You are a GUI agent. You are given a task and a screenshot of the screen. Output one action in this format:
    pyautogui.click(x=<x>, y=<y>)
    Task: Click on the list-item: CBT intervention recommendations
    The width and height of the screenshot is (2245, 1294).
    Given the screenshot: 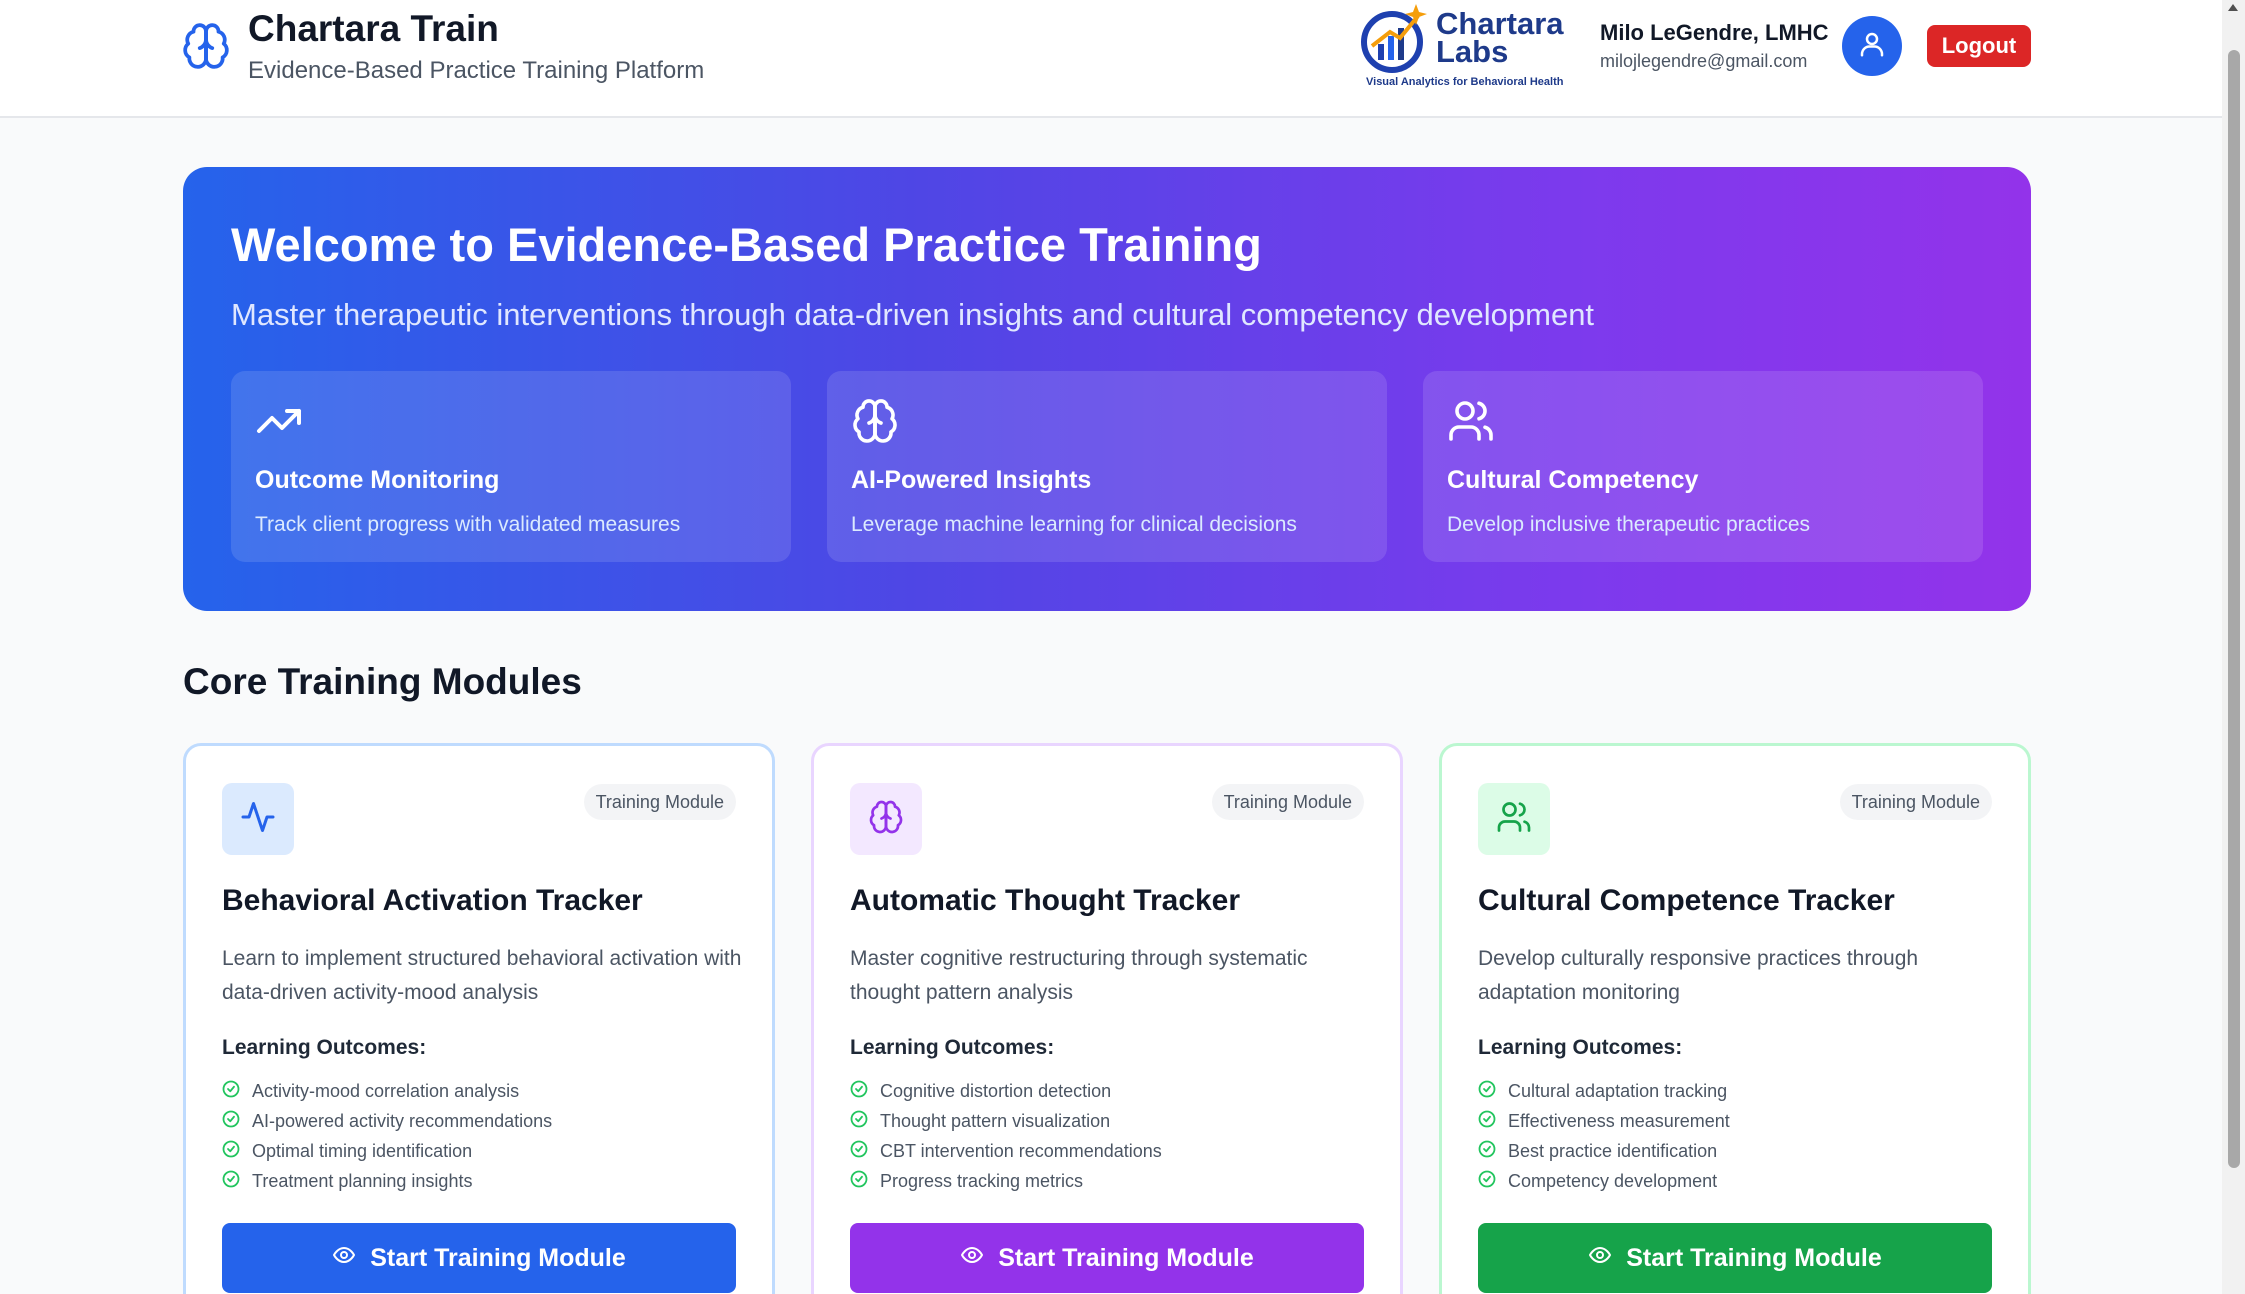 What is the action you would take?
    pyautogui.click(x=1006, y=1151)
    